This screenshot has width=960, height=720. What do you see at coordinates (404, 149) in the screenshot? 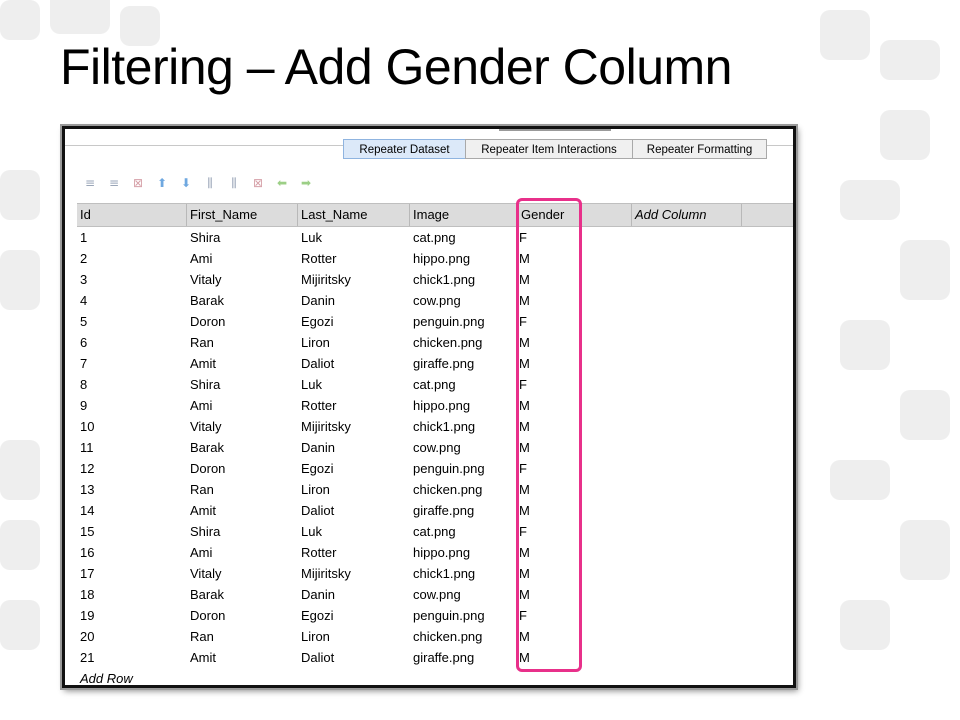
I see `tab-repeater-dataset: Repeater Dataset` at bounding box center [404, 149].